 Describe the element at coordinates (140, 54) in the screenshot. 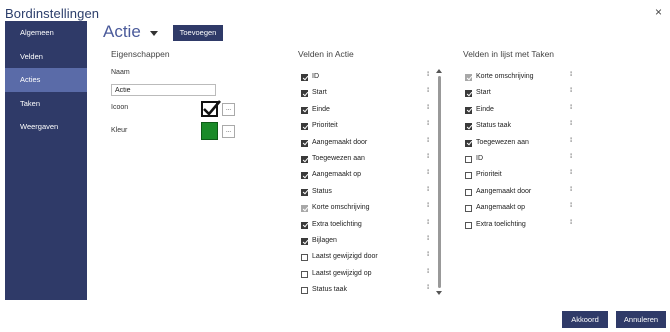

I see `properties-title: Eigenschappen` at that location.